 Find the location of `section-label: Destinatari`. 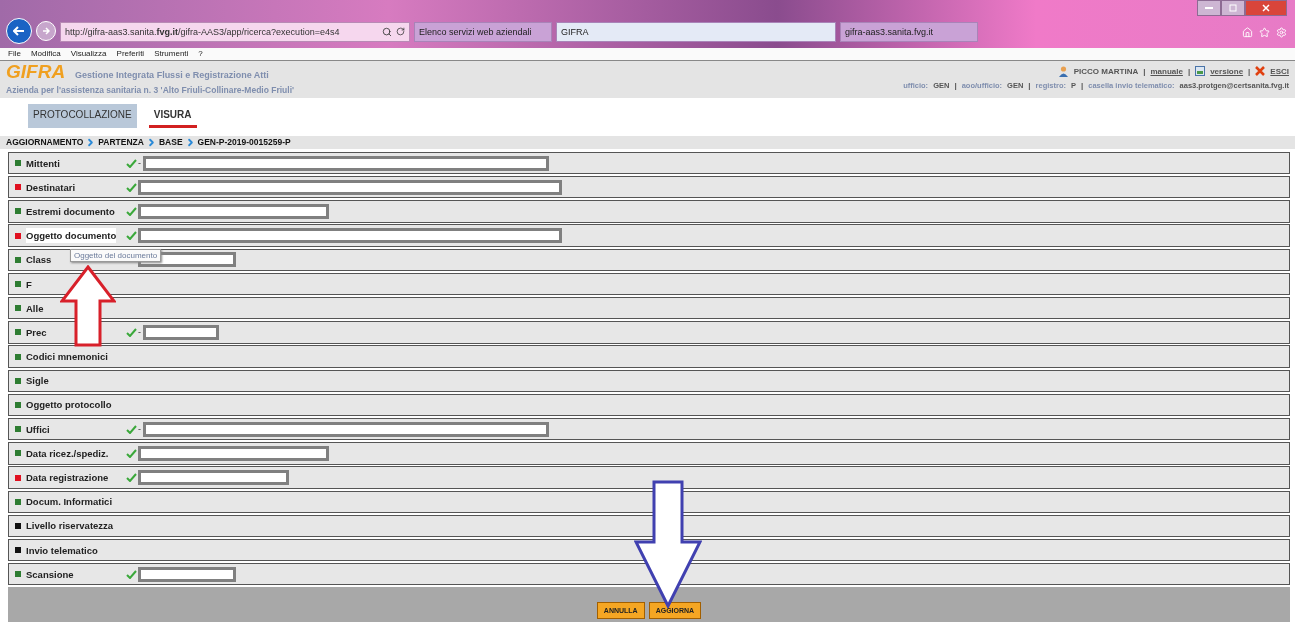

section-label: Destinatari is located at coordinates (51, 187).